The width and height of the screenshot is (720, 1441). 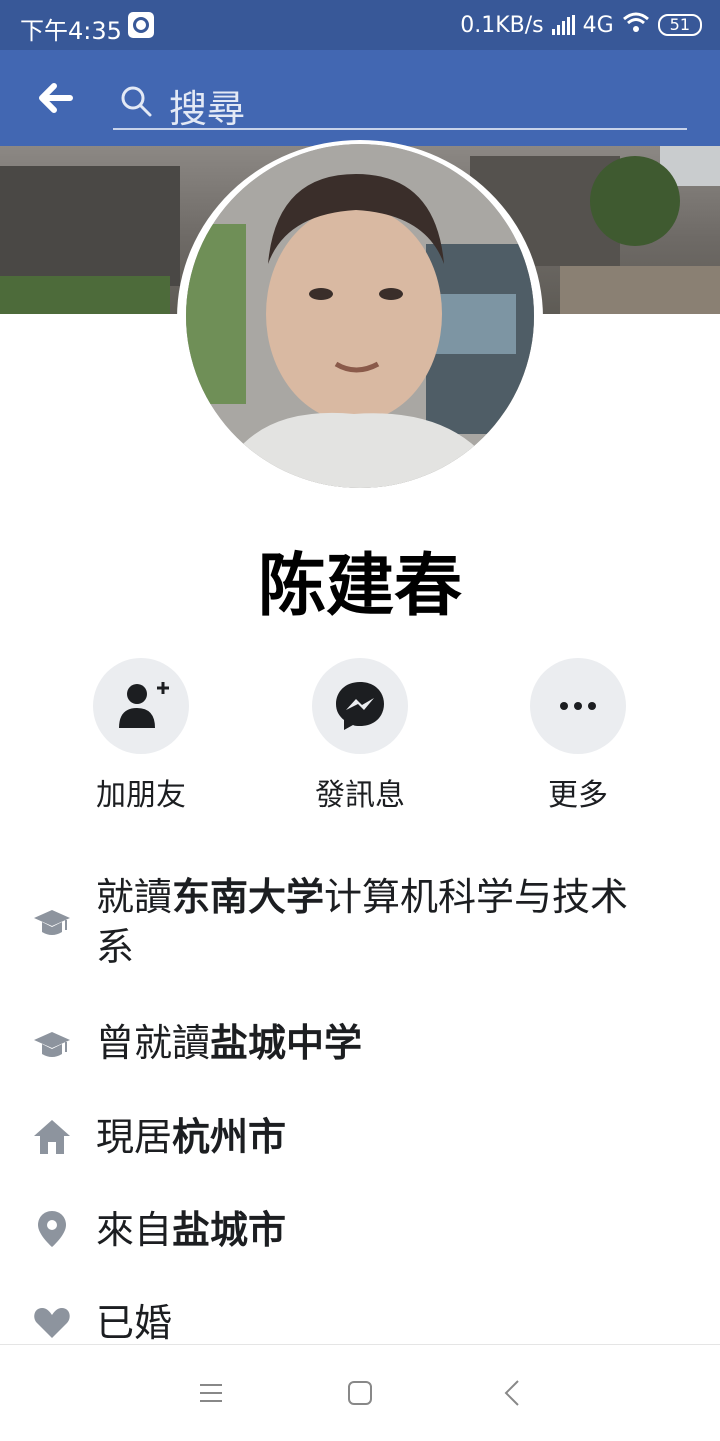 I want to click on education-prefix: 就讀, so click(x=134, y=897).